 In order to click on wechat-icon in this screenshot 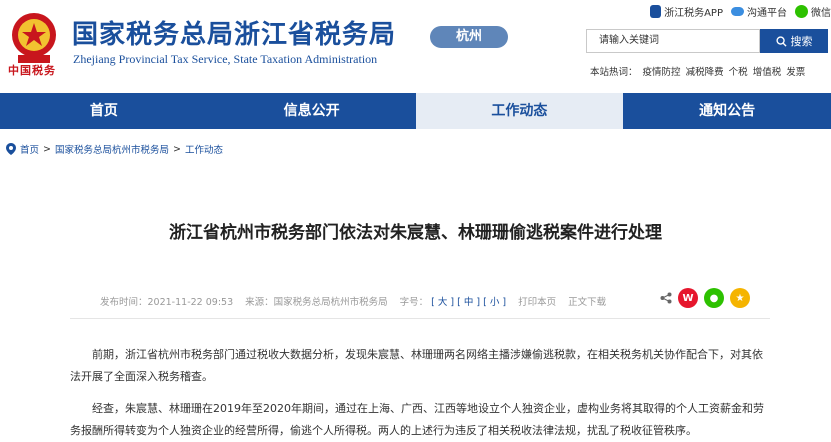, I will do `click(801, 11)`.